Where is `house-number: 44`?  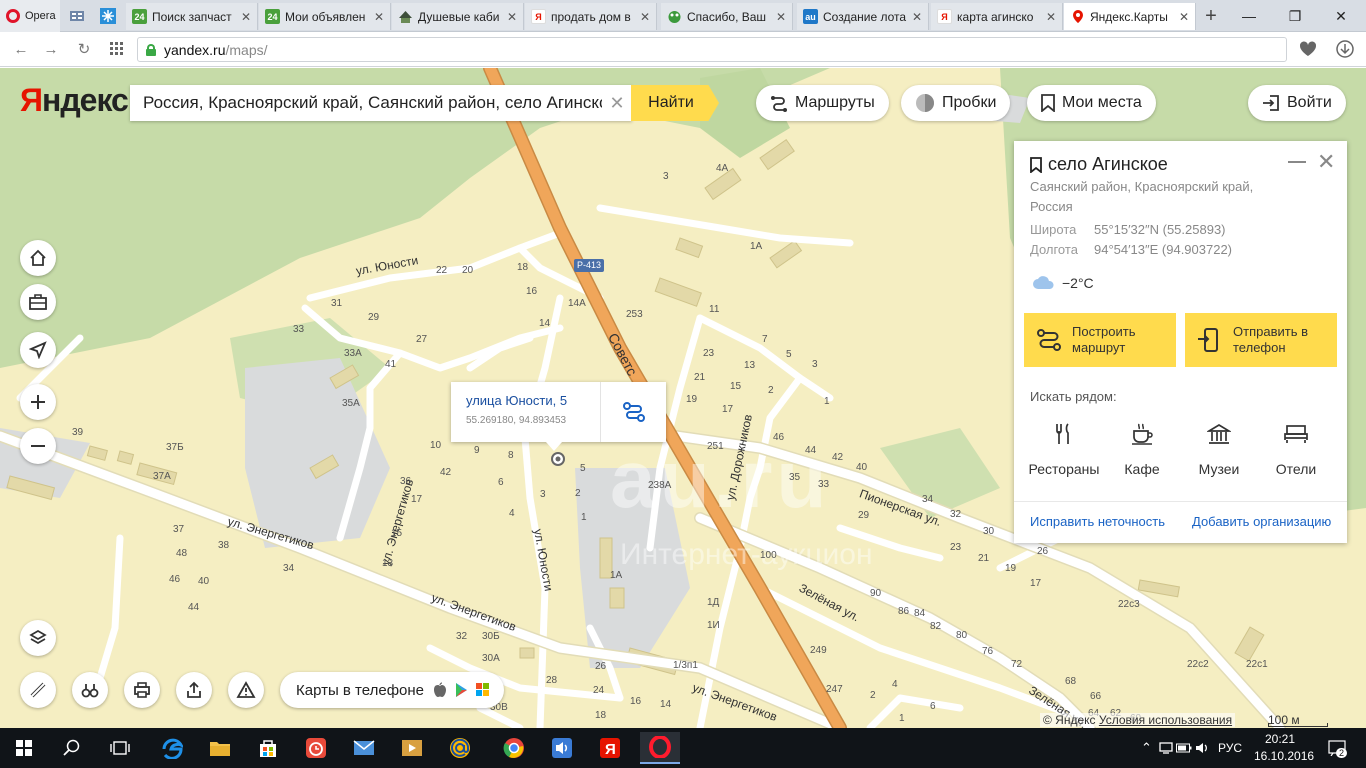 house-number: 44 is located at coordinates (194, 607).